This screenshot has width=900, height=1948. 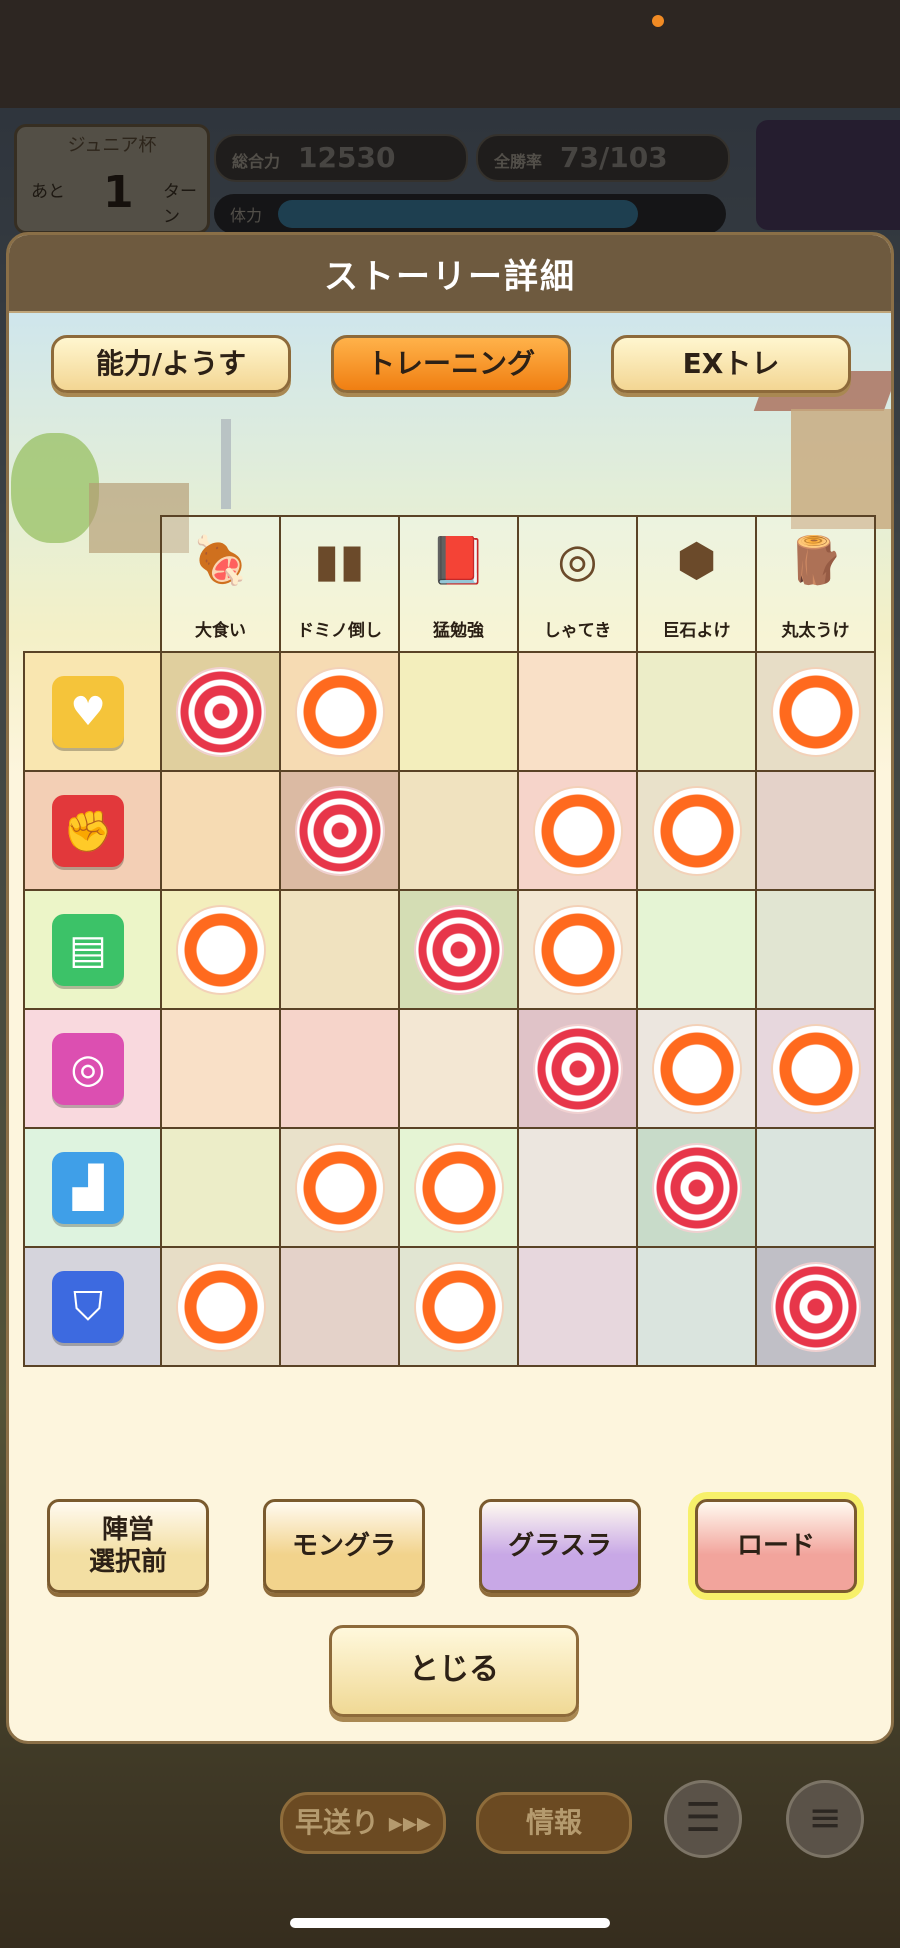 I want to click on column-header-5: ⬢ 巨石よけ, so click(x=696, y=584).